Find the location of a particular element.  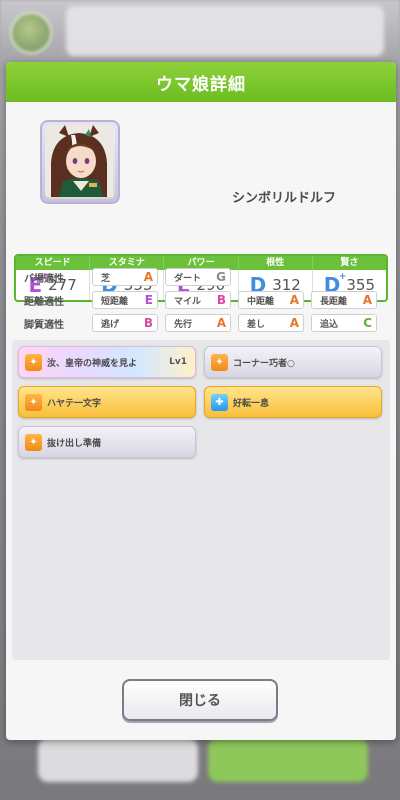

aptitude-name: 中距離 is located at coordinates (261, 301).